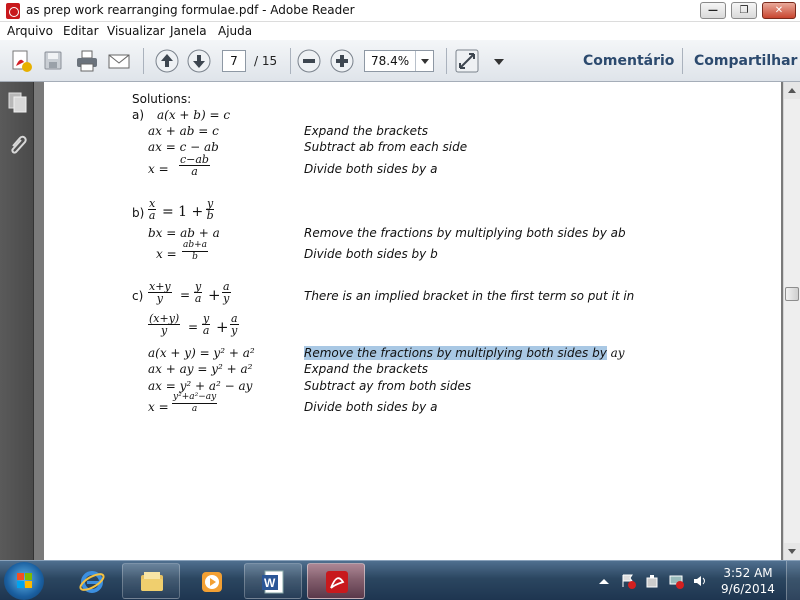  Describe the element at coordinates (628, 61) in the screenshot. I see `comment-button: Comentário` at that location.